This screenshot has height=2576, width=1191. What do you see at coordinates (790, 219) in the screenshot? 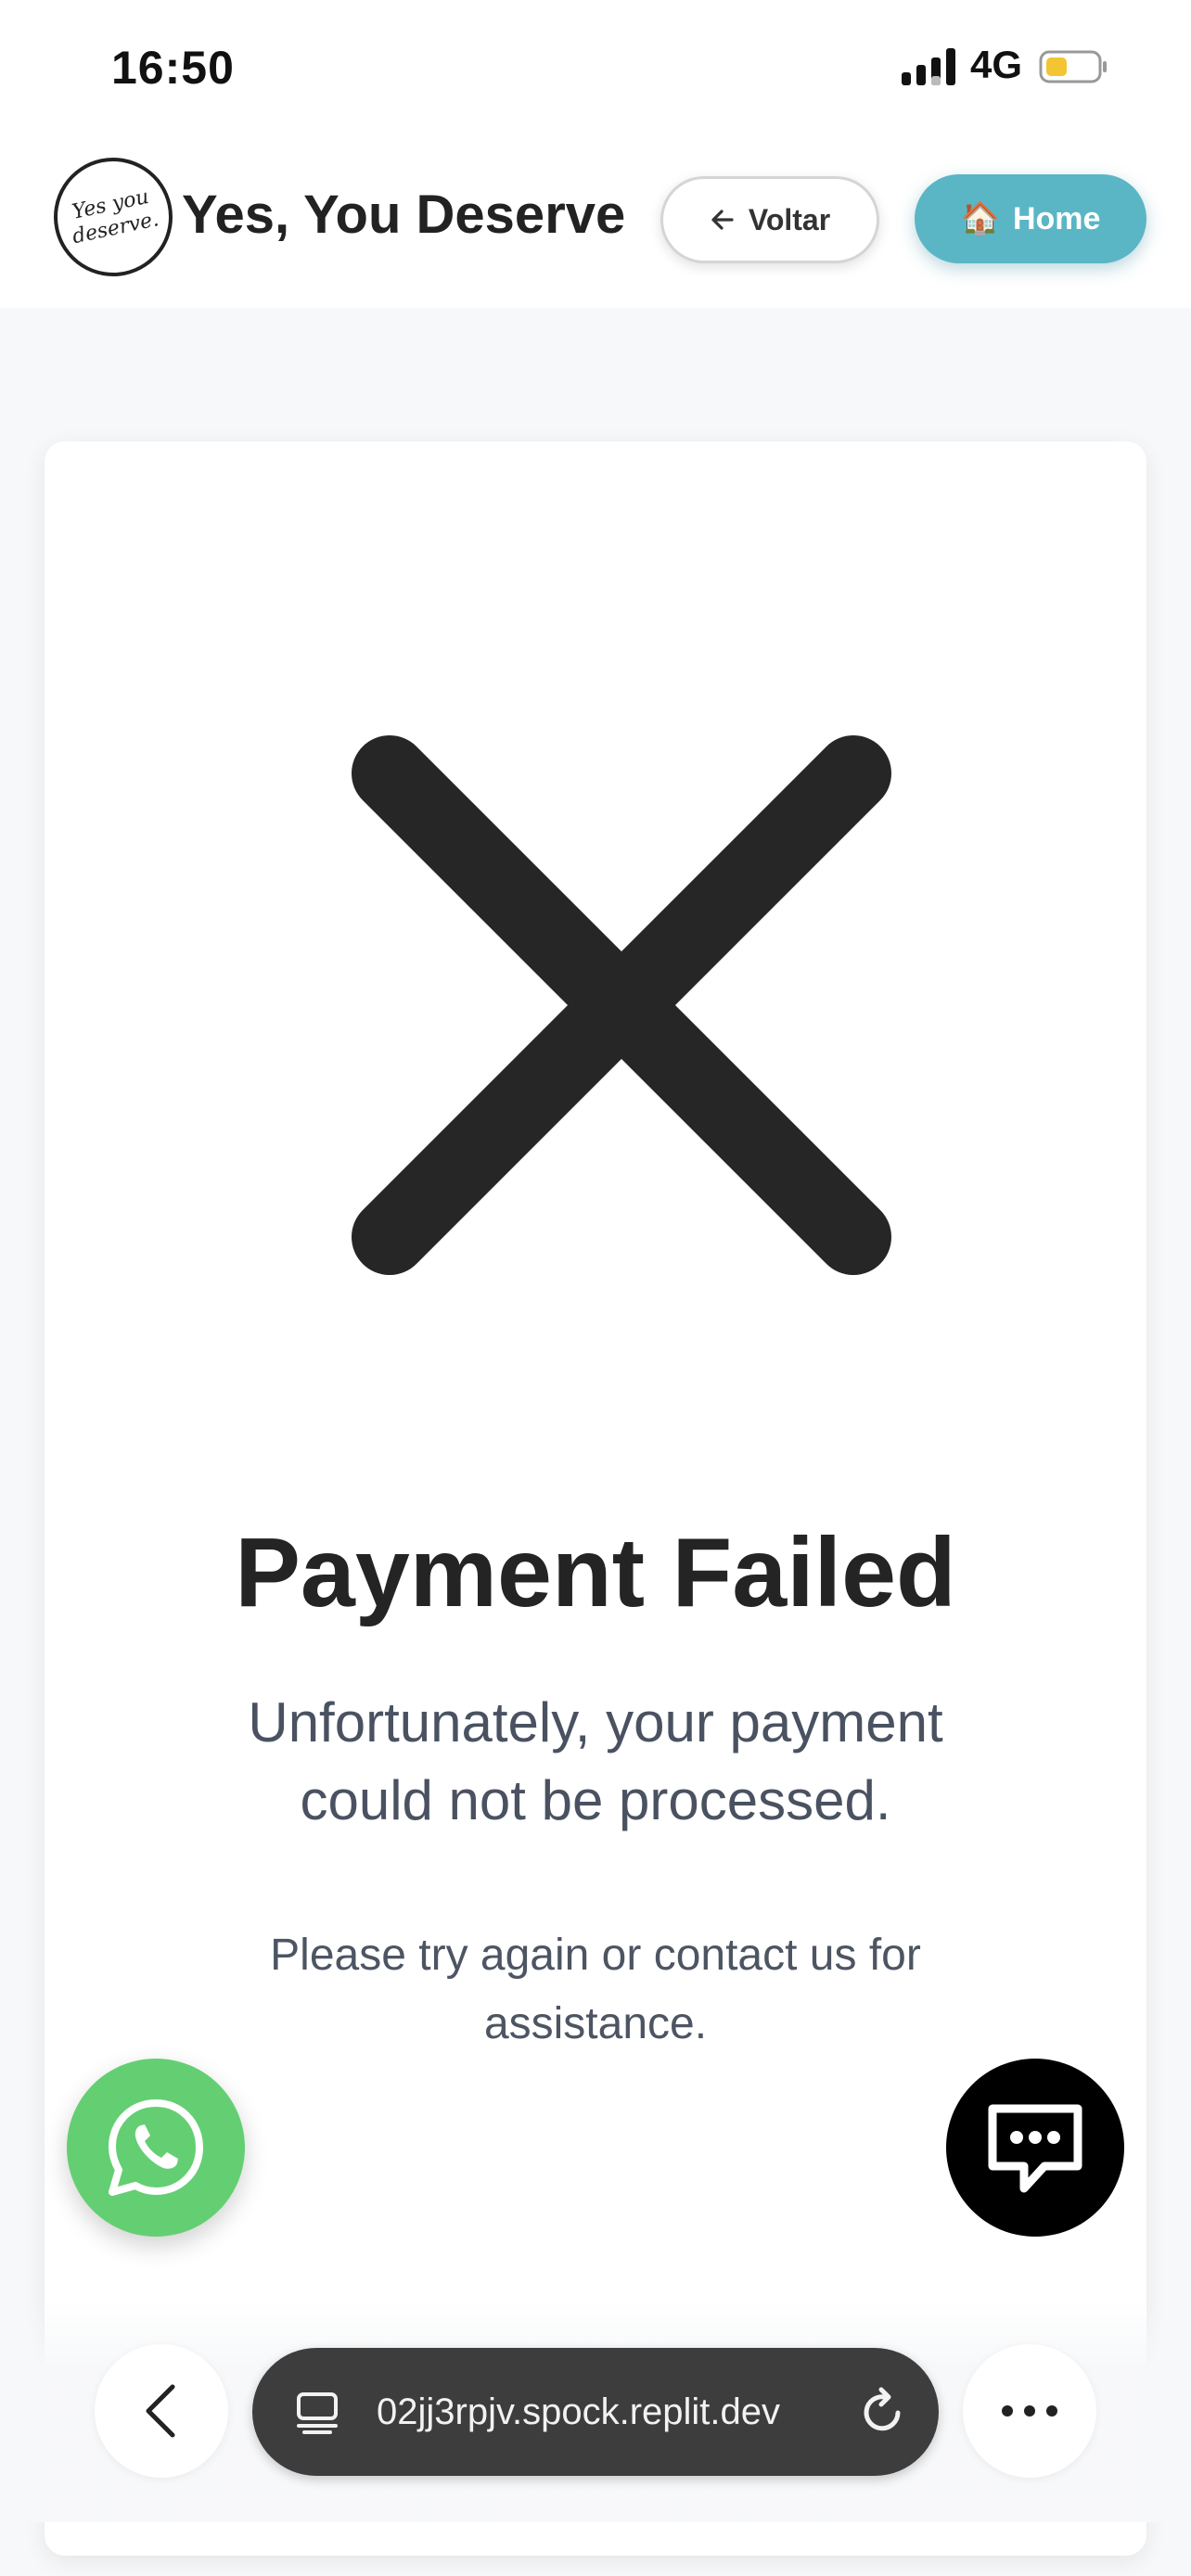
I see `back-button-label: Voltar` at bounding box center [790, 219].